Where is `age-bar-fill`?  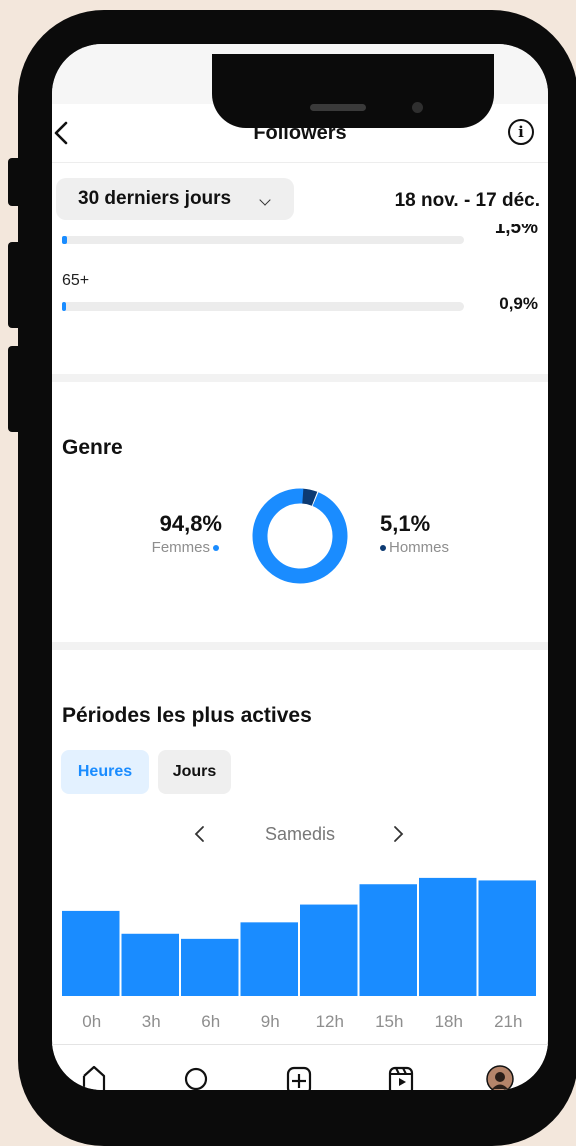
age-bar-fill is located at coordinates (64, 306).